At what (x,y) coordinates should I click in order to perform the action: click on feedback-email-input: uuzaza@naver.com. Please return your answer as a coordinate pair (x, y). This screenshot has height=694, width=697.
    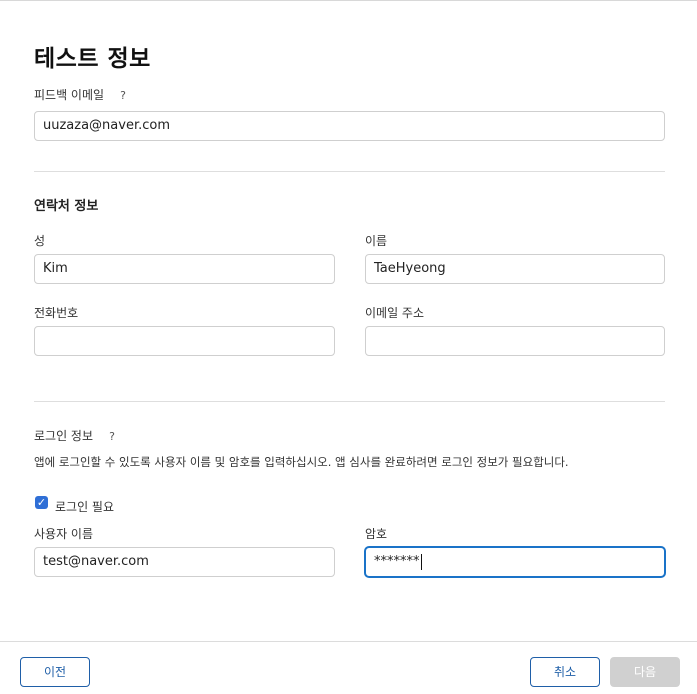
    Looking at the image, I should click on (349, 126).